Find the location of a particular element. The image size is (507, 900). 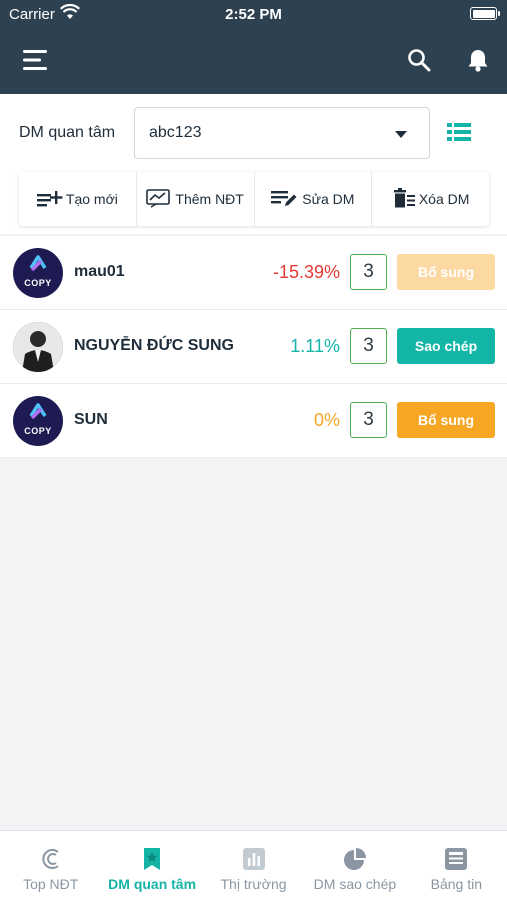

add-investor-button: Thêm NĐT is located at coordinates (196, 199).